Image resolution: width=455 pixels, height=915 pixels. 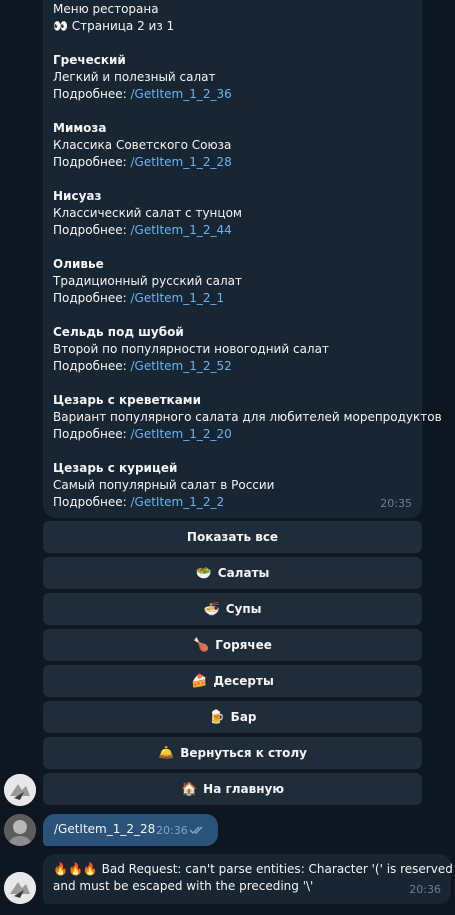 I want to click on menu-item-command-link: /GetItem_1_2_20, so click(x=181, y=434).